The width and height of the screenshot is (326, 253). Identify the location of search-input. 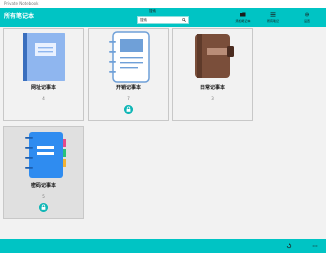
(160, 20).